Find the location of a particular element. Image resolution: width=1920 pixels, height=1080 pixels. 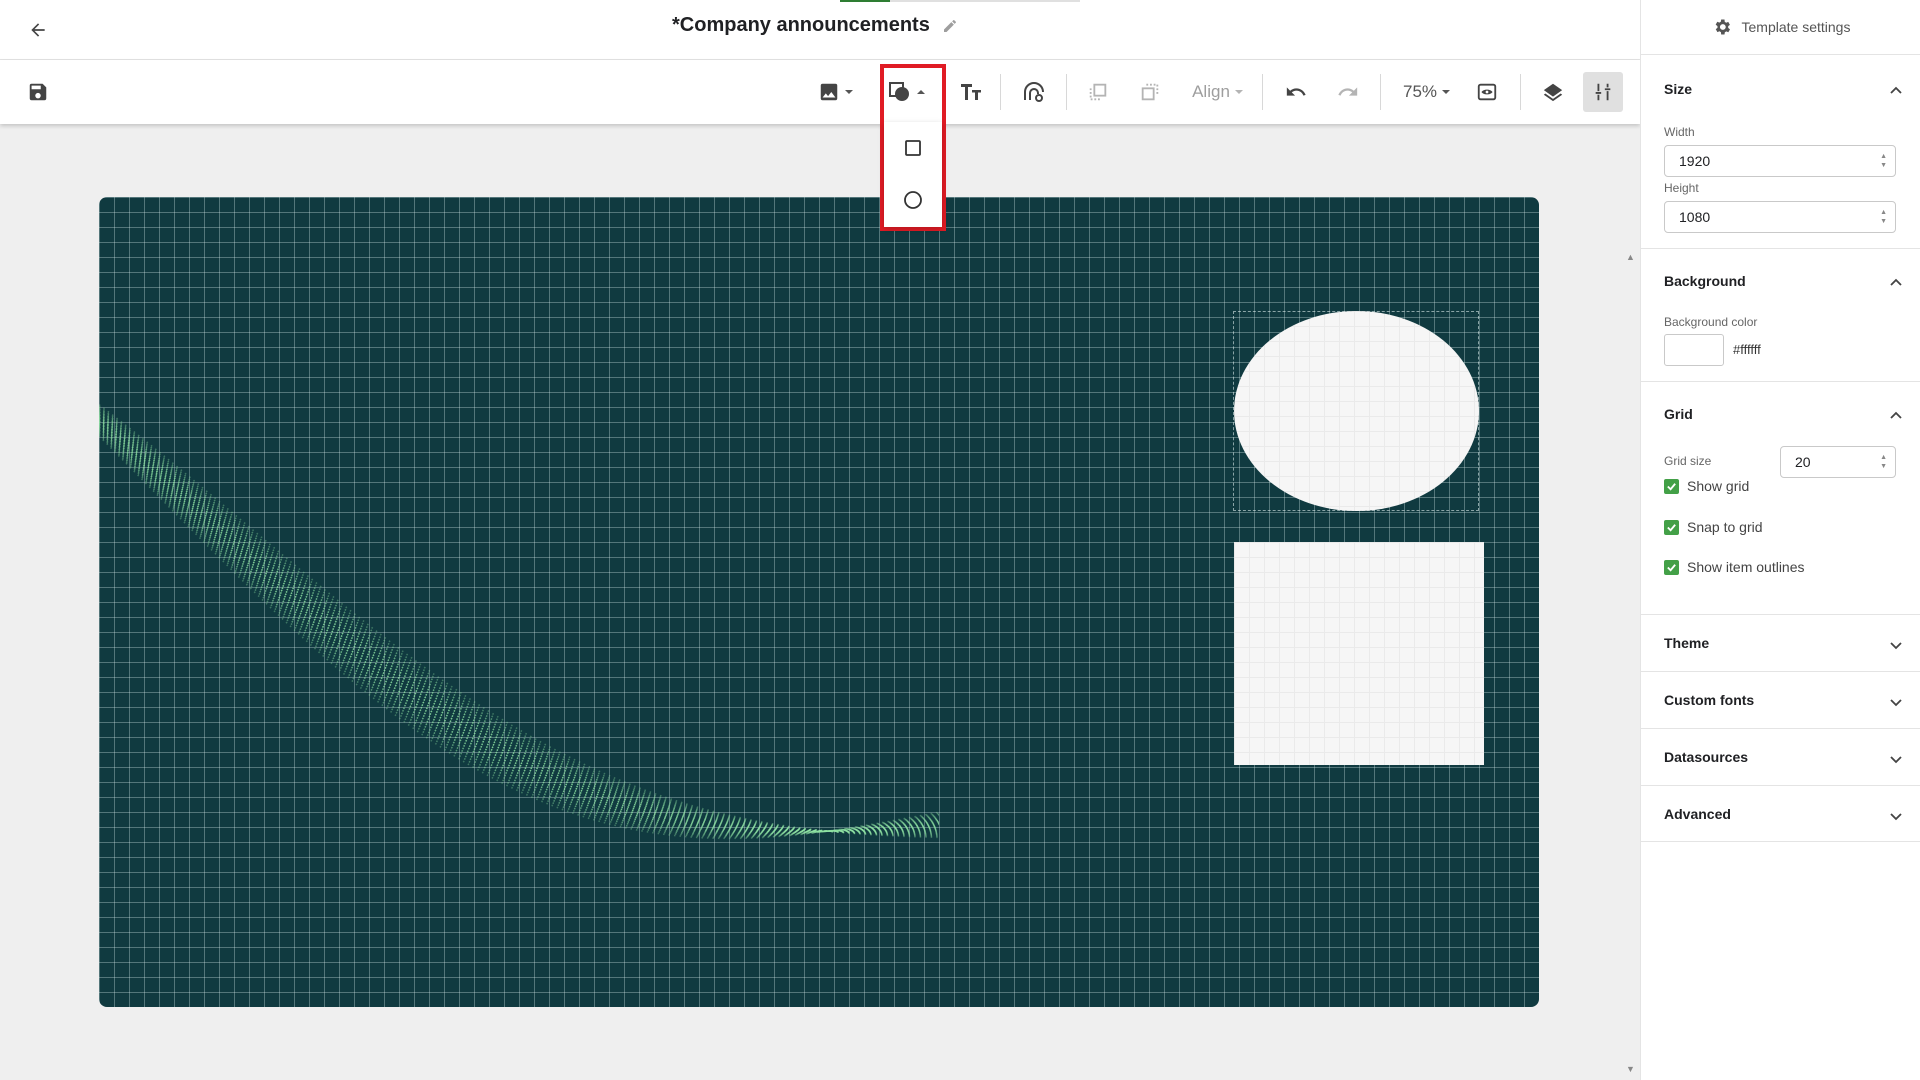

advanced-section: Advanced is located at coordinates (1780, 813).